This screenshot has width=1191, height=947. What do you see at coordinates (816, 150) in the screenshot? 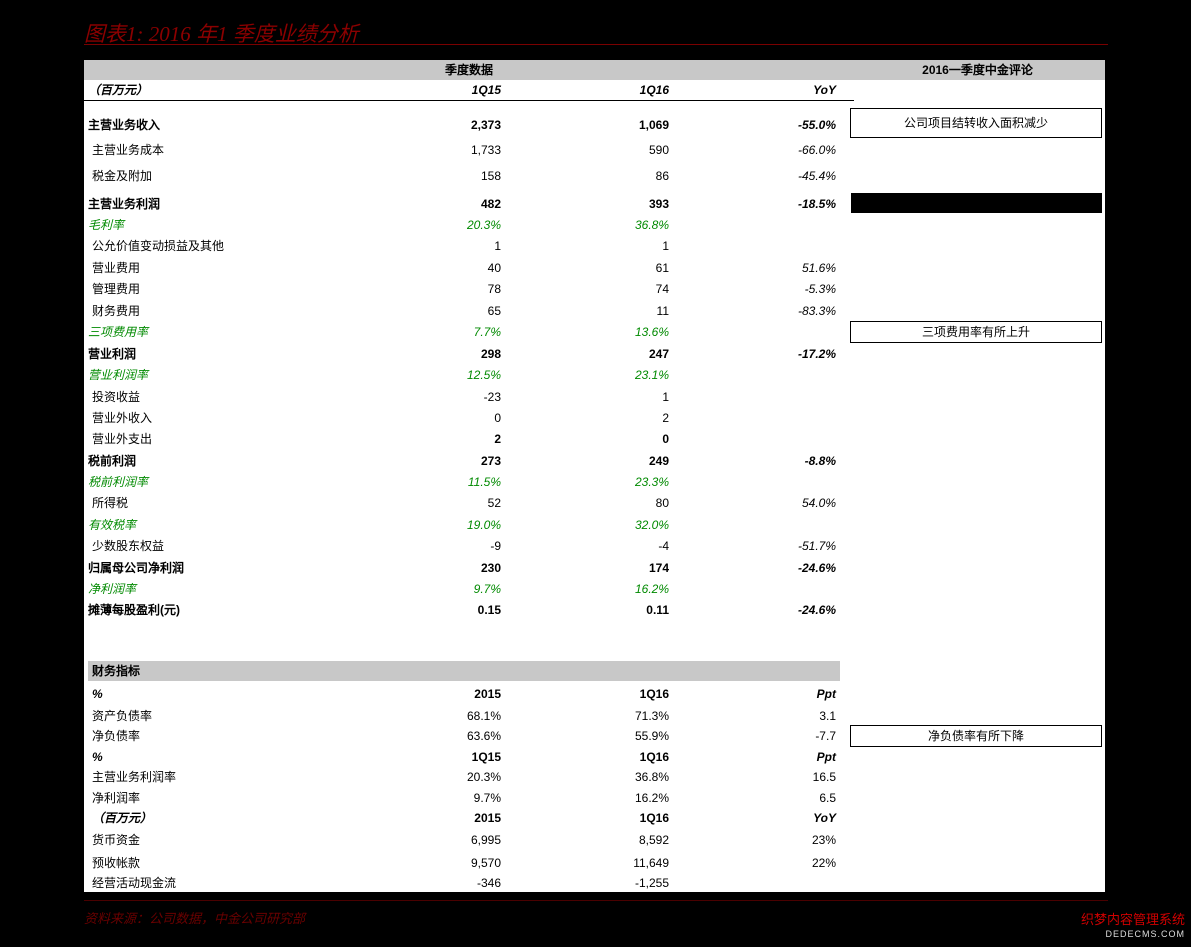
I see `cell-yoy: -66.0%` at bounding box center [816, 150].